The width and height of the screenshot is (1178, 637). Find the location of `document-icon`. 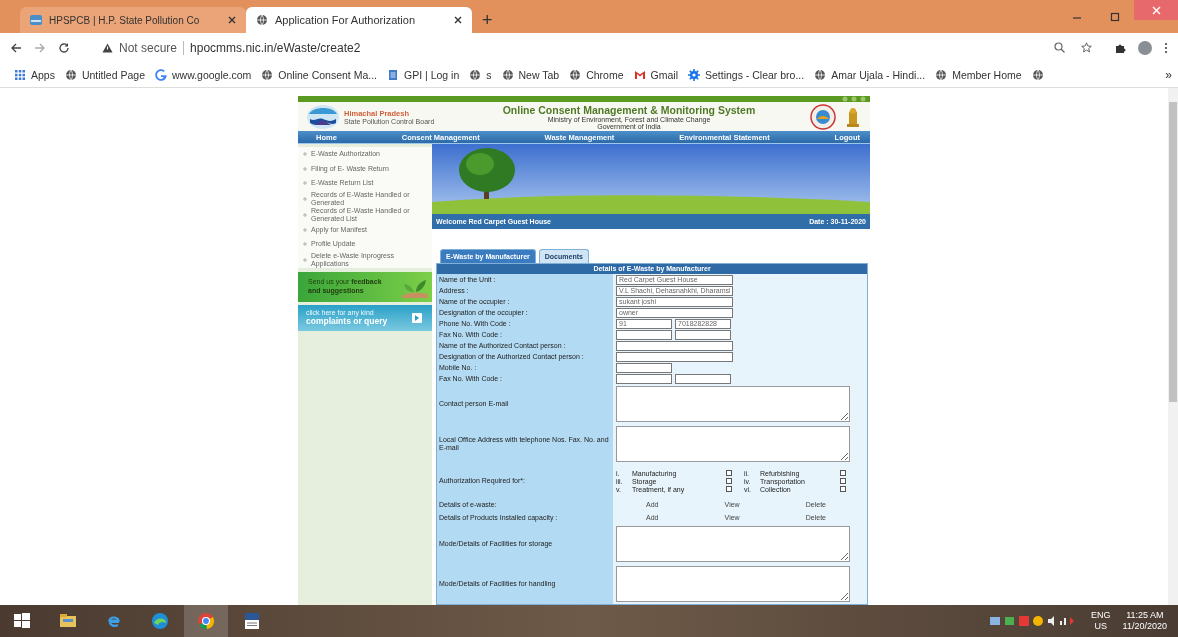

document-icon is located at coordinates (393, 74).